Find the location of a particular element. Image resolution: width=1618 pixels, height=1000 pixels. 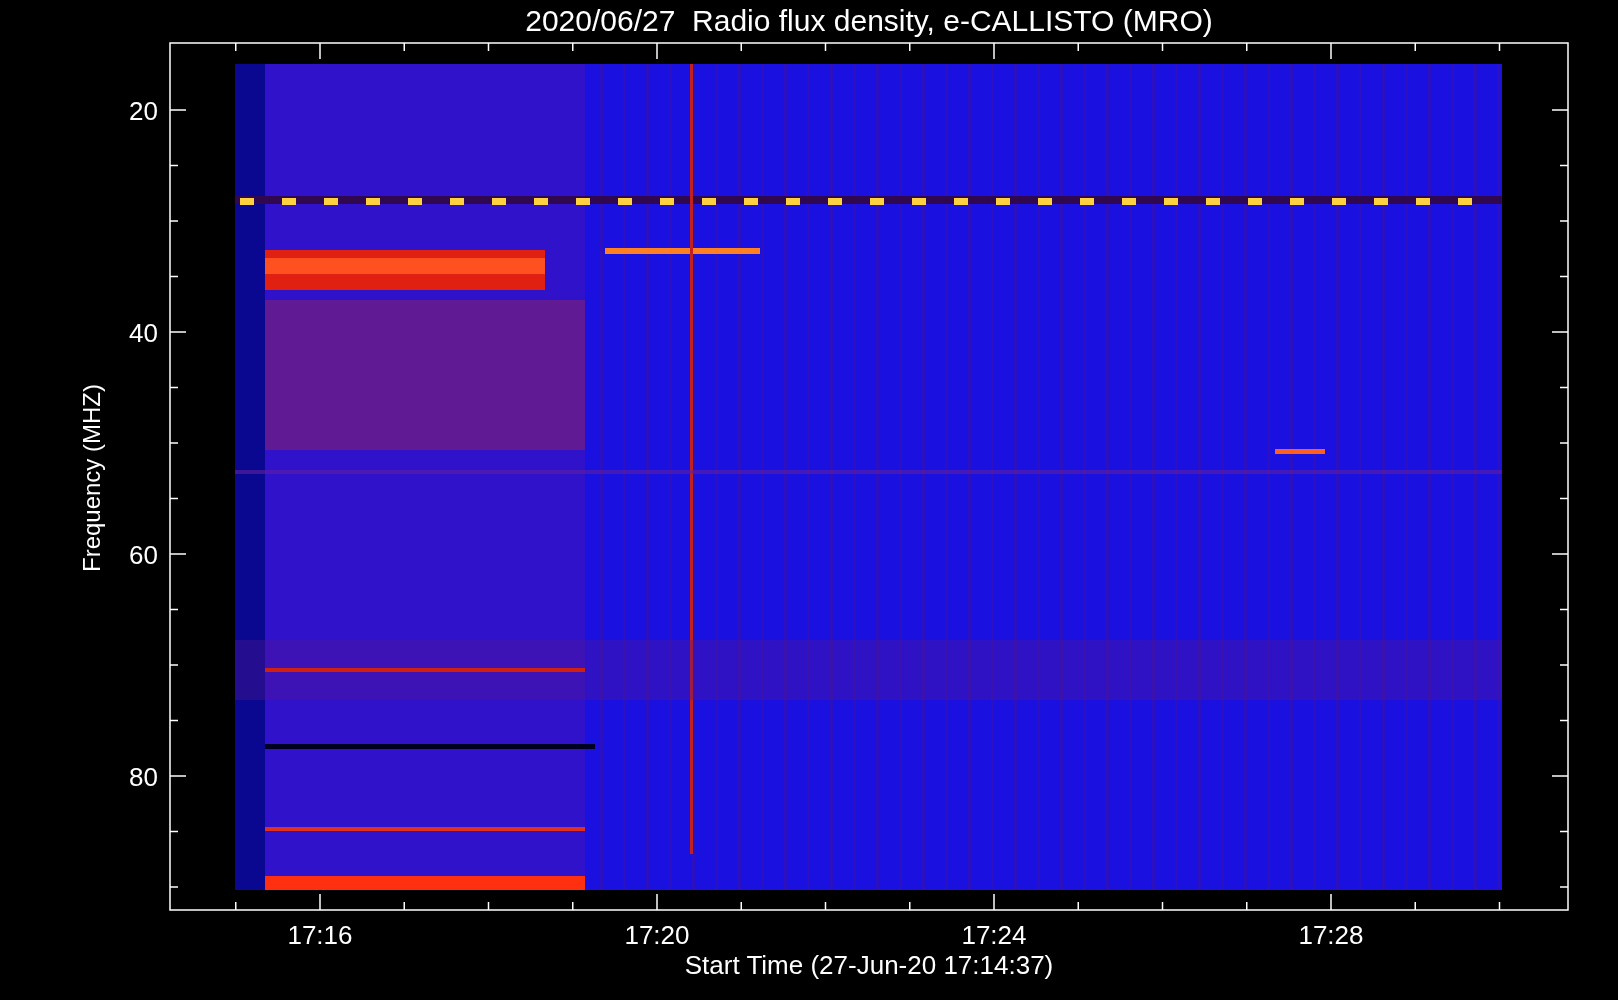

y-tick-label: 80 is located at coordinates (143, 777).